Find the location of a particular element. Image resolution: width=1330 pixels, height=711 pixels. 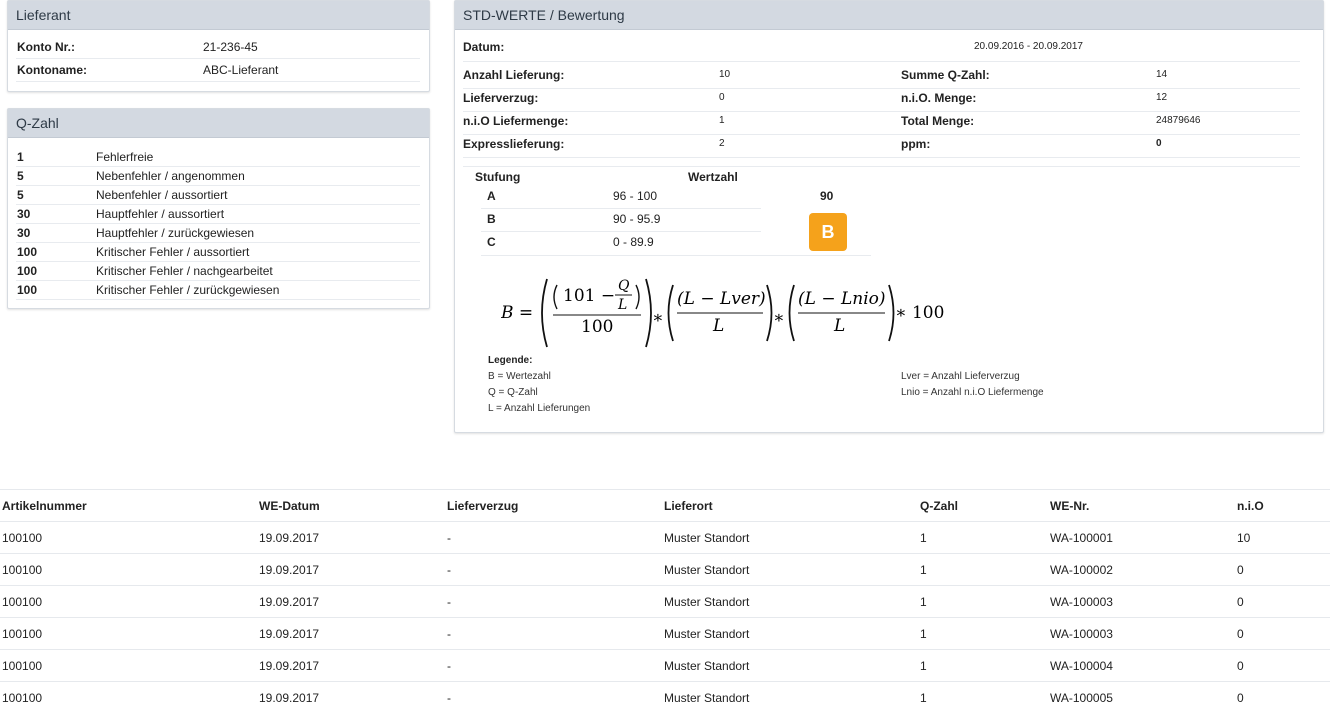

nio-liefermenge-label: n.i.O Liefermenge: is located at coordinates (516, 121).